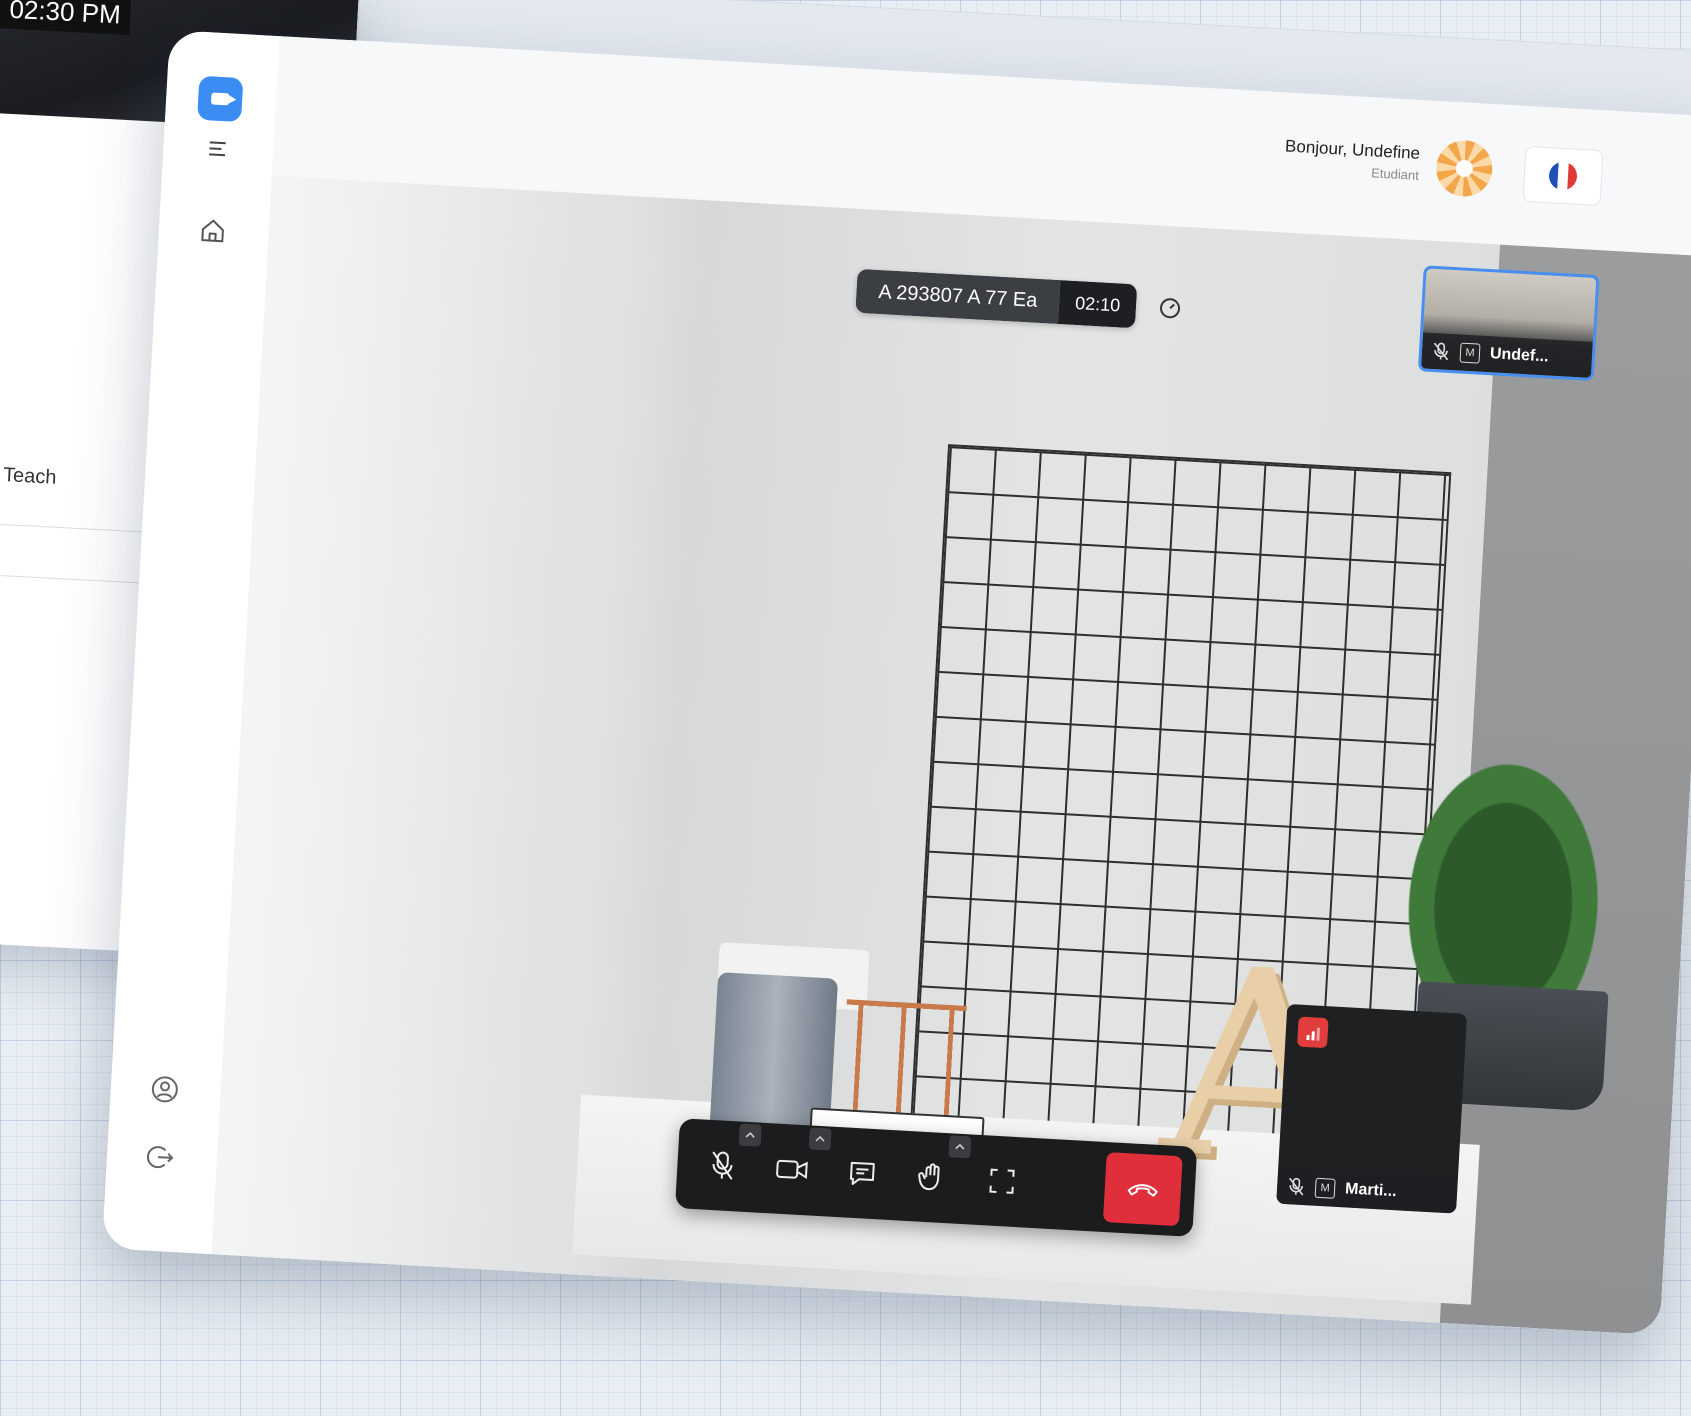  I want to click on user-greeting: Bonjour, Undefine Etudiant, so click(1320, 157).